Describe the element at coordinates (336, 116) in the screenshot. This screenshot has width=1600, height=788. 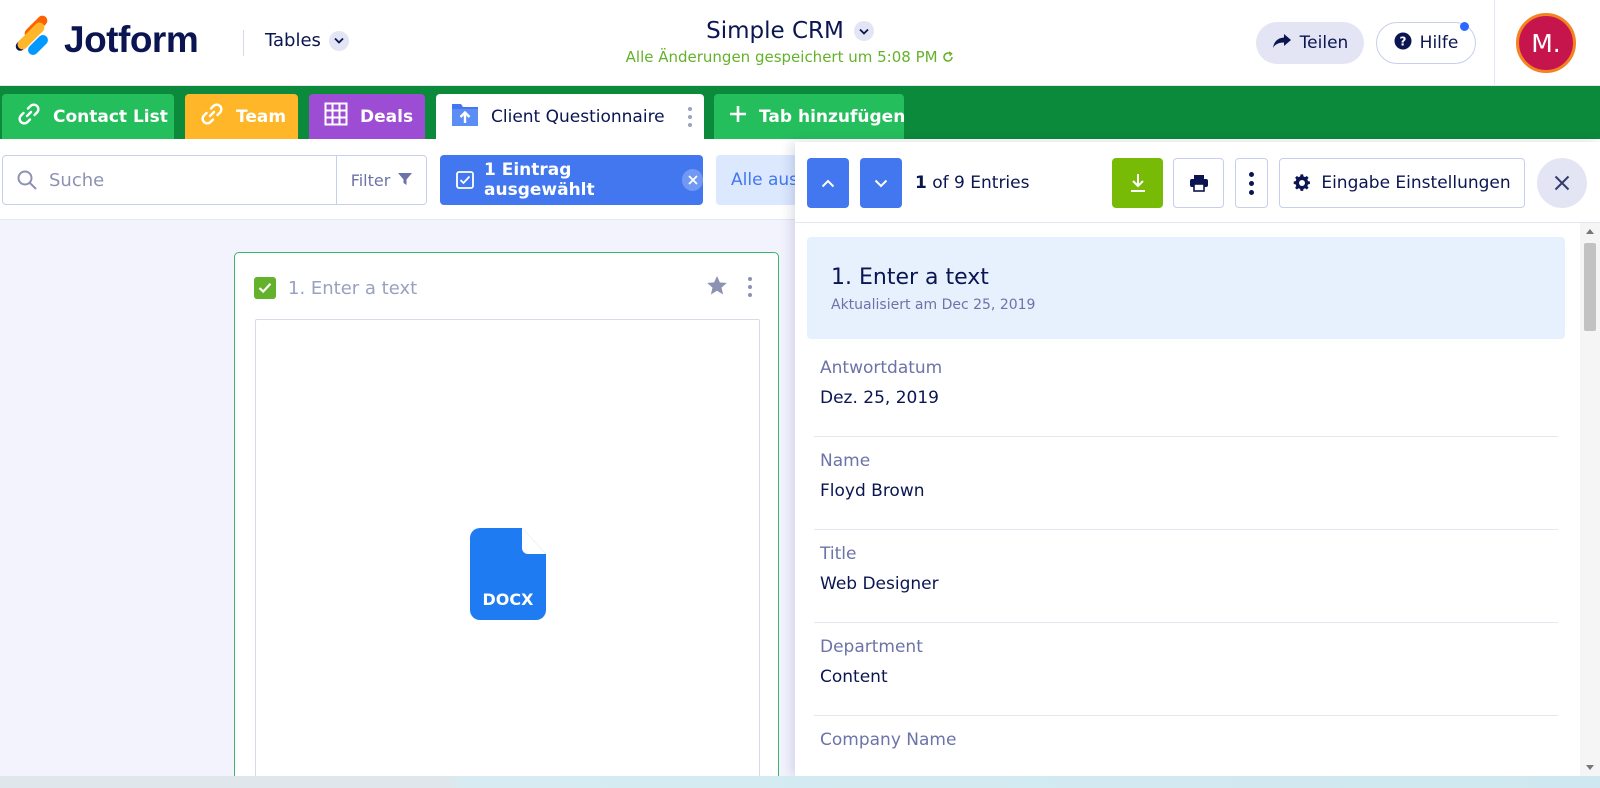
I see `table-grid-icon` at that location.